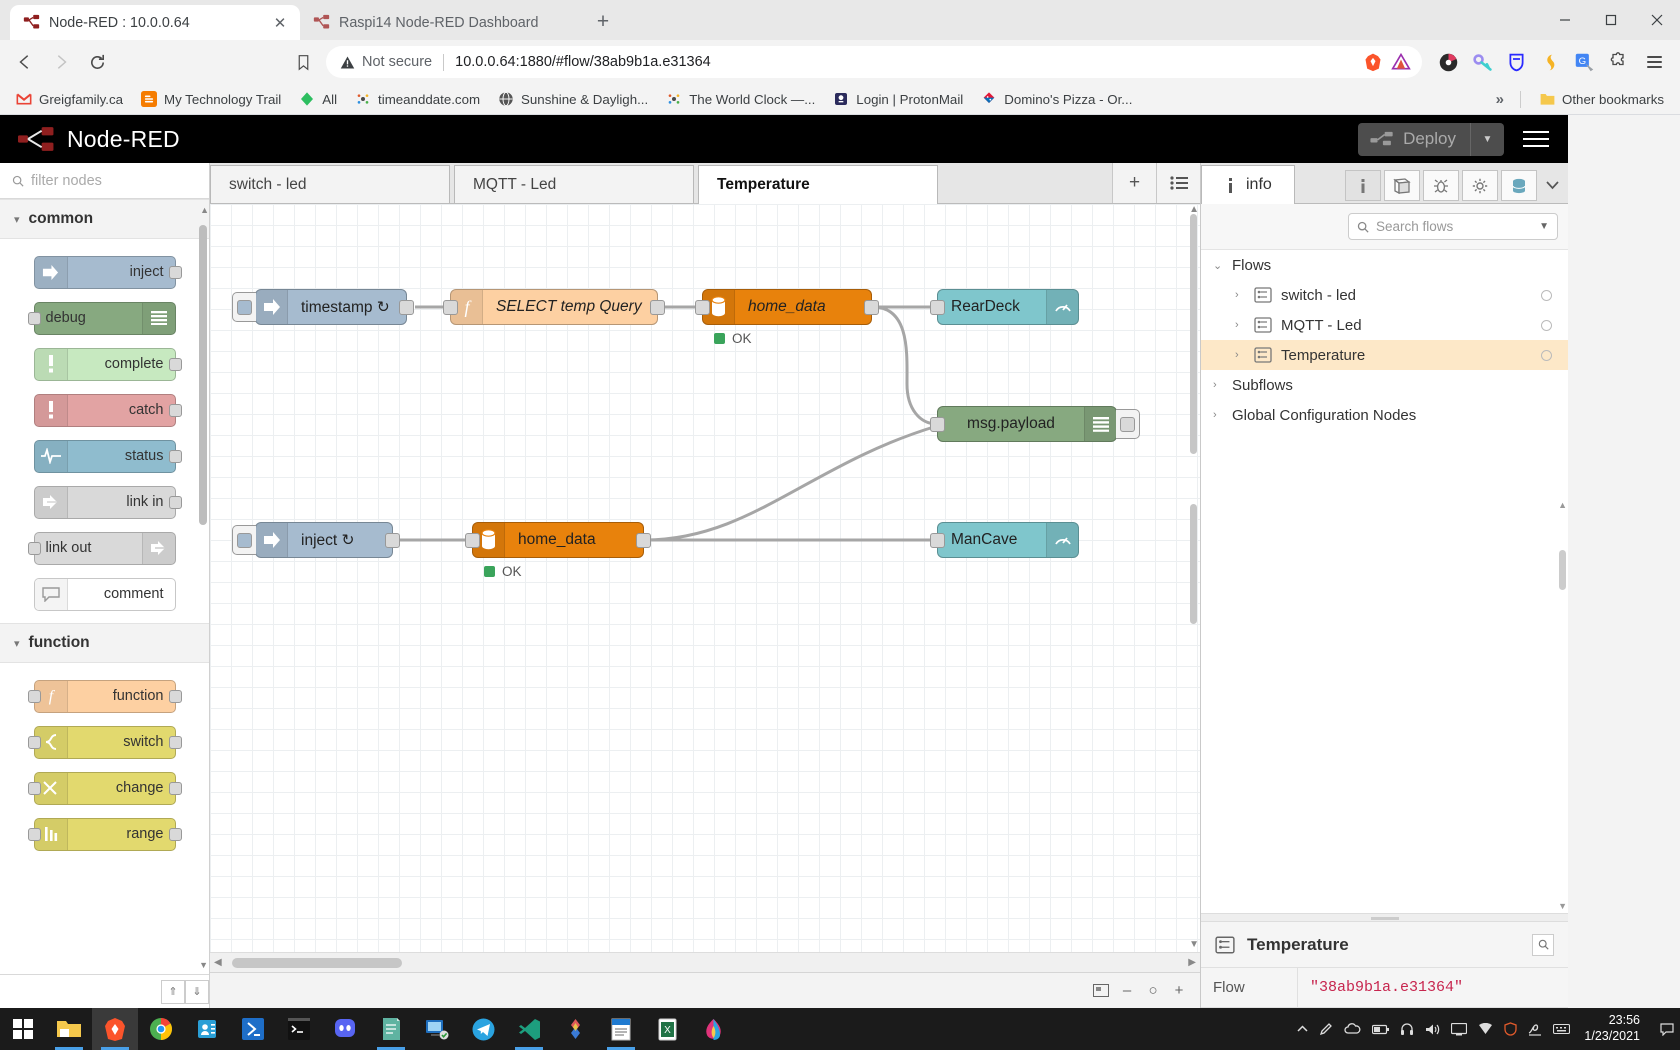  Describe the element at coordinates (1519, 185) in the screenshot. I see `context-data-icon` at that location.